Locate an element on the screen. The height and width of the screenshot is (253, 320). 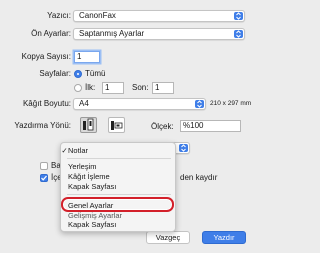
landscape-orientation-button is located at coordinates (116, 125).